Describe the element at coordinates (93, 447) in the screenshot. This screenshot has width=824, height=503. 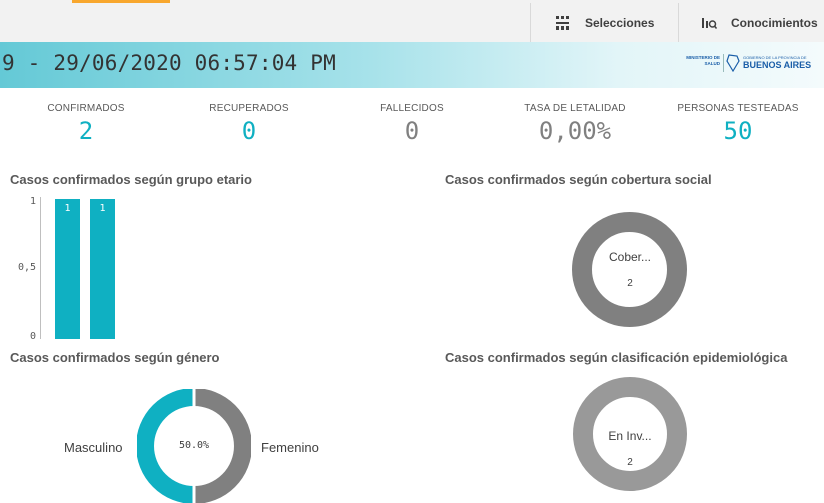
I see `legend-masculino: Masculino` at that location.